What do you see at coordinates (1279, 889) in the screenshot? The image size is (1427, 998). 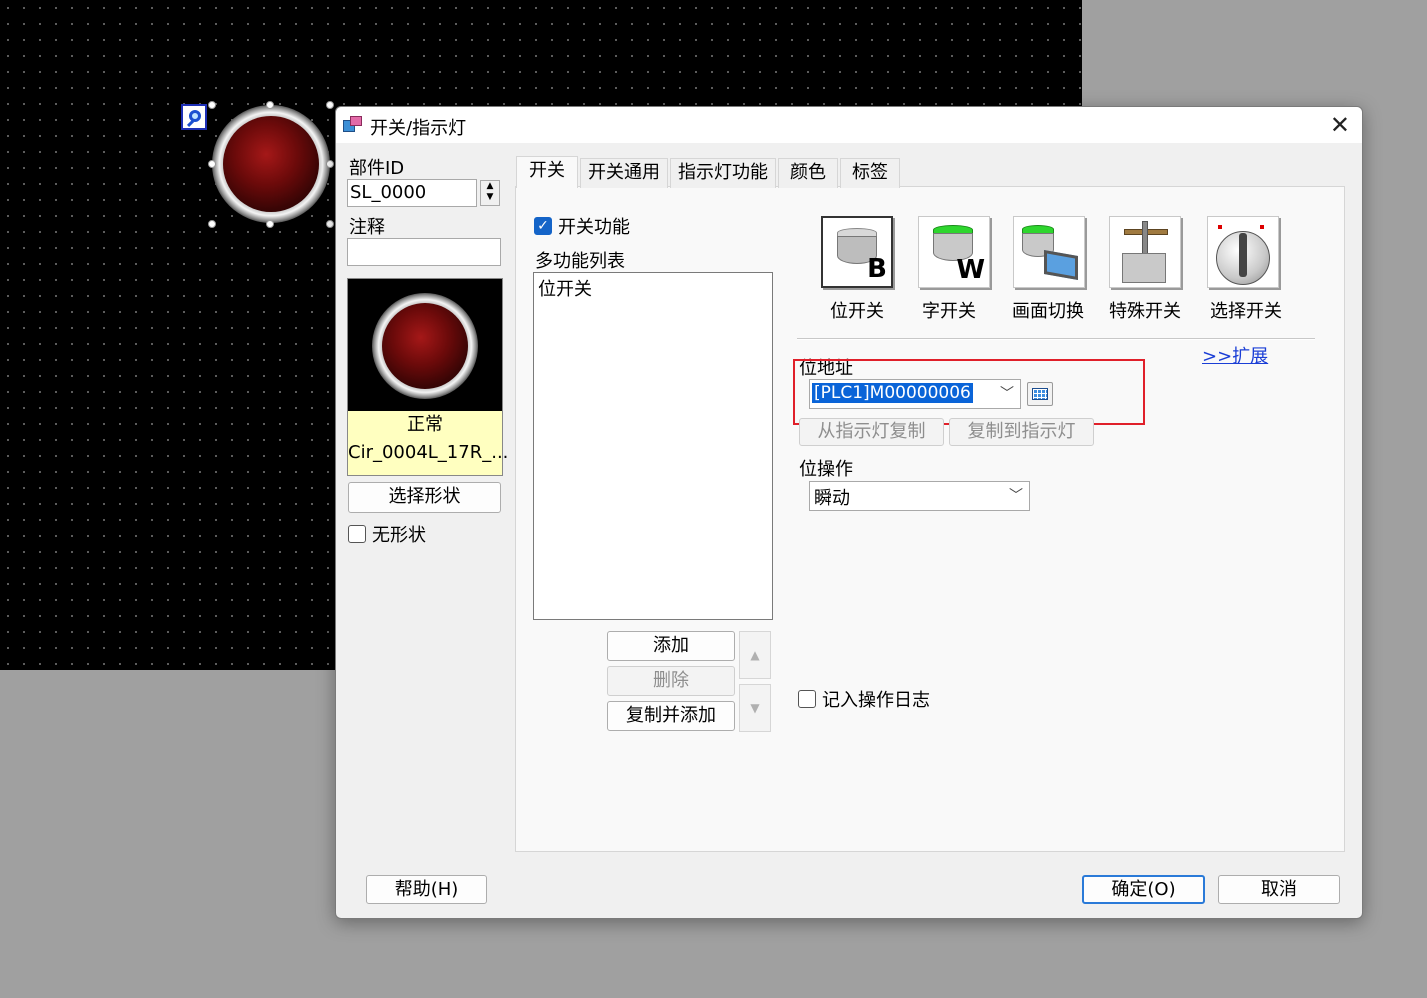 I see `cancel-button: 取消` at bounding box center [1279, 889].